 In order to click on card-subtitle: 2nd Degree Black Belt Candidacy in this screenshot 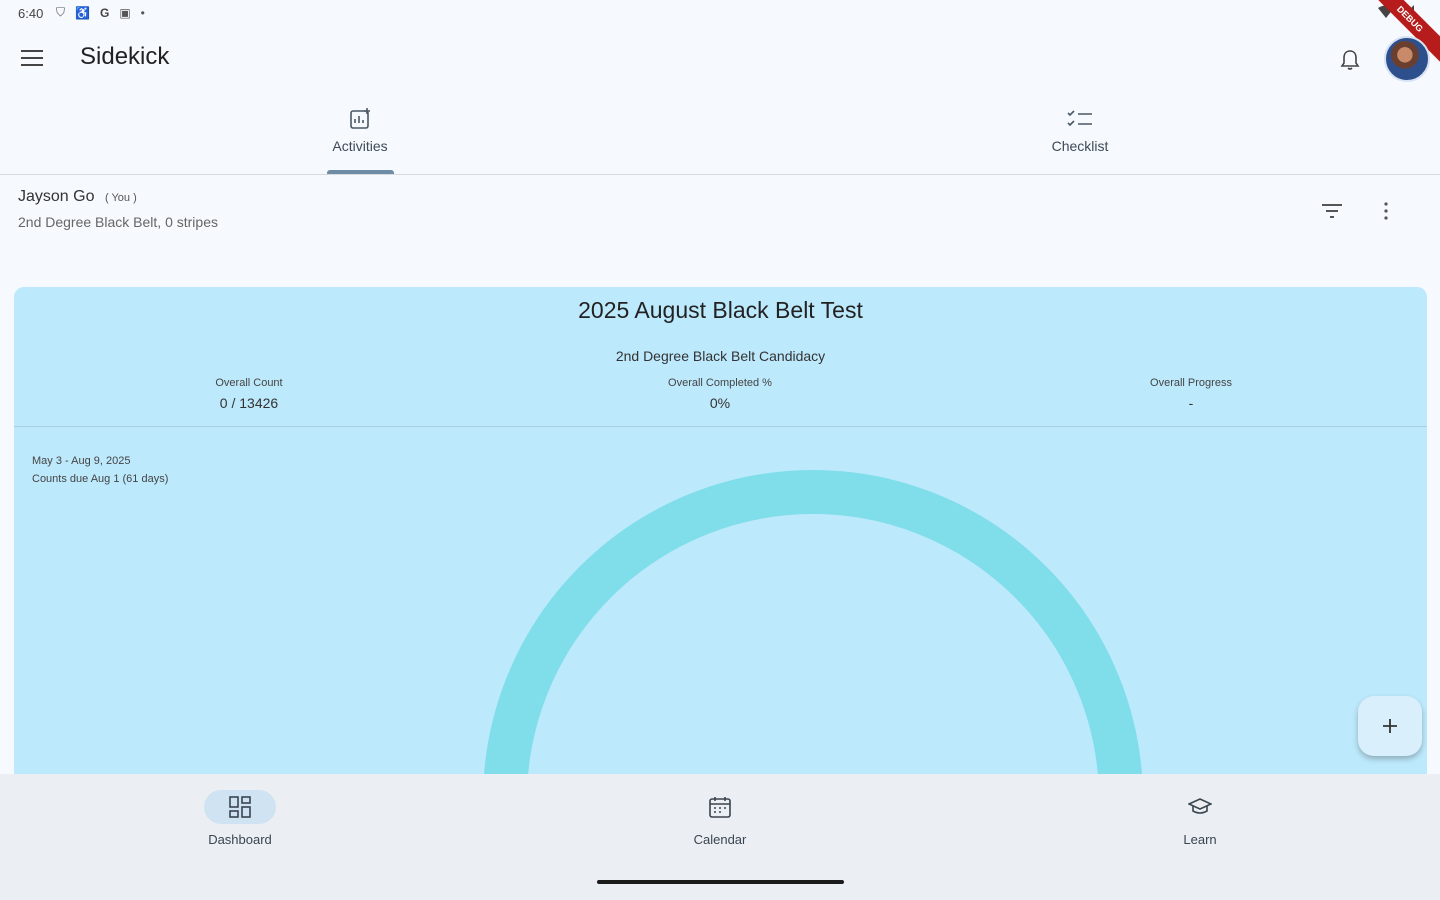, I will do `click(720, 356)`.